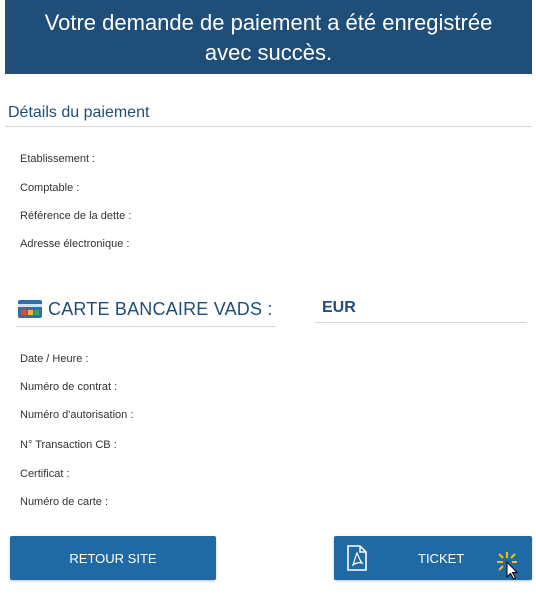  What do you see at coordinates (357, 558) in the screenshot?
I see `pdf-document-icon` at bounding box center [357, 558].